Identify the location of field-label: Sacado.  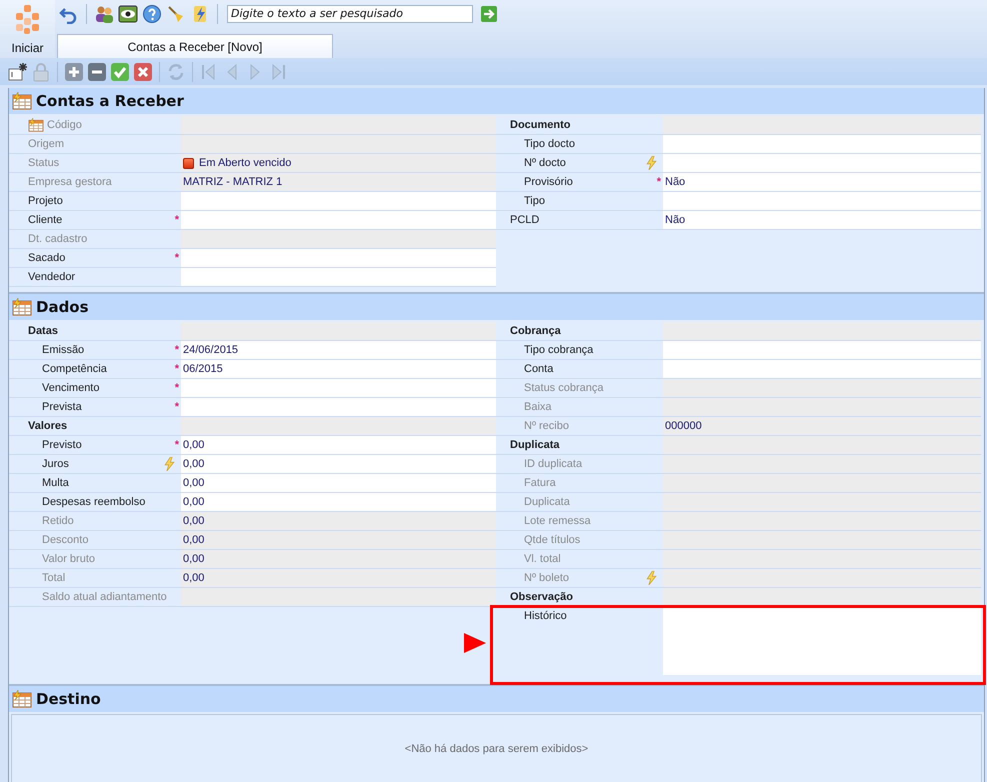
(47, 258).